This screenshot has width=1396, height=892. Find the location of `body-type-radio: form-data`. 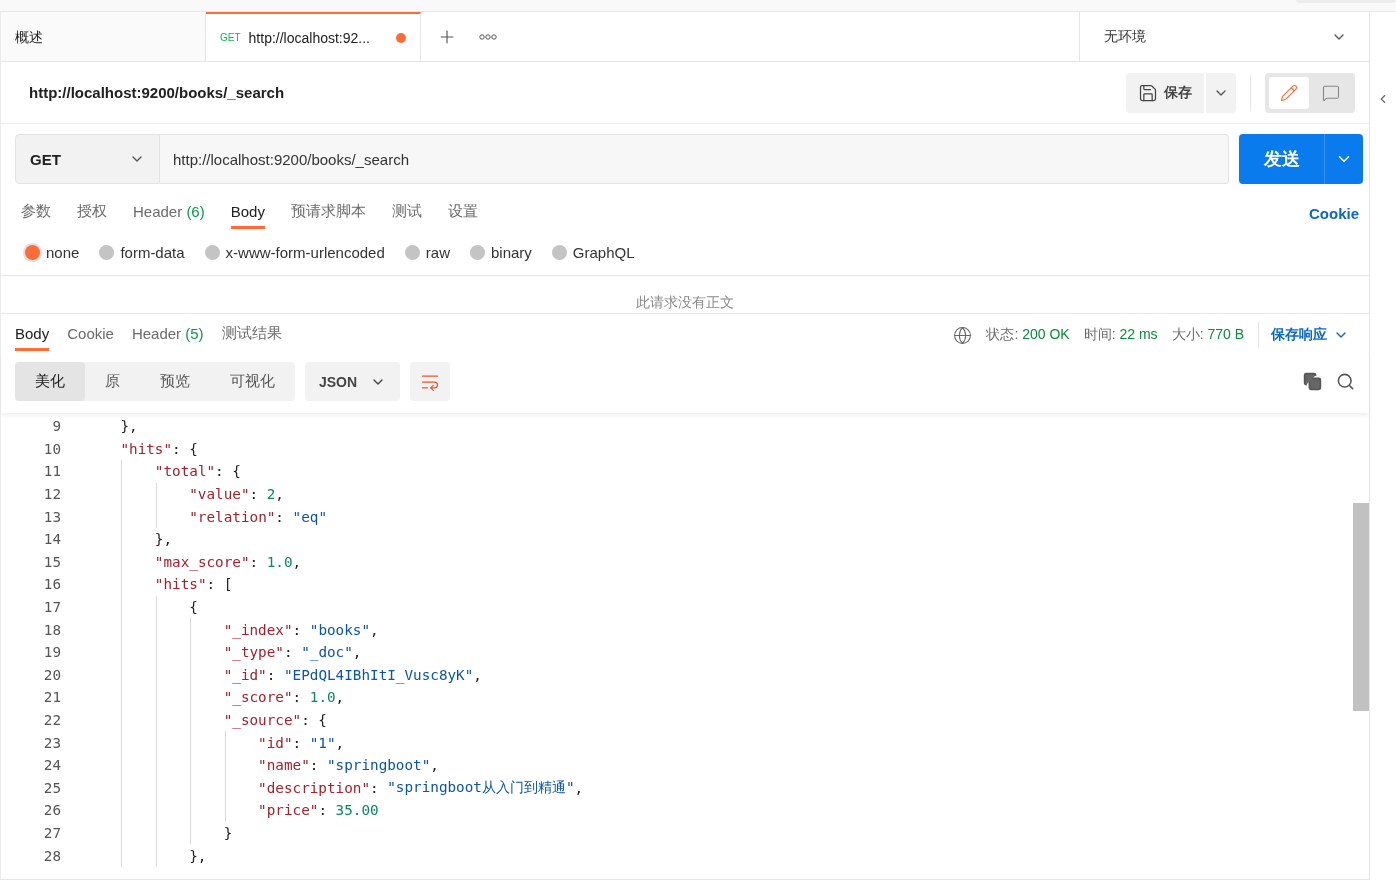

body-type-radio: form-data is located at coordinates (142, 252).